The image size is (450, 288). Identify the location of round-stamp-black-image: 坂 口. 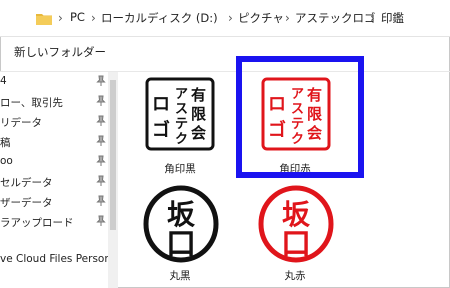
(181, 224).